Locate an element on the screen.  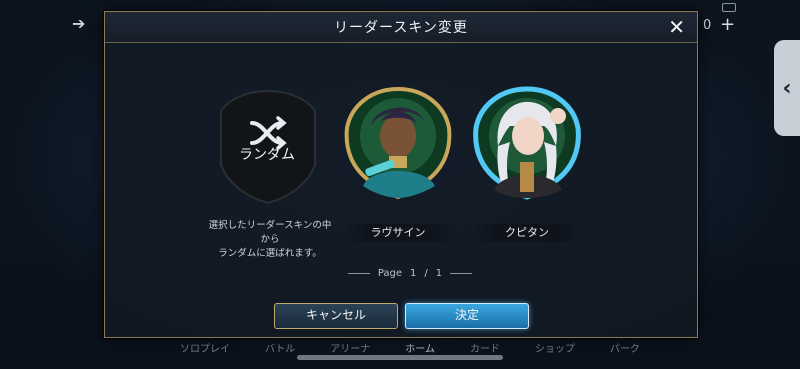
cancel-button: キャンセル is located at coordinates (336, 316).